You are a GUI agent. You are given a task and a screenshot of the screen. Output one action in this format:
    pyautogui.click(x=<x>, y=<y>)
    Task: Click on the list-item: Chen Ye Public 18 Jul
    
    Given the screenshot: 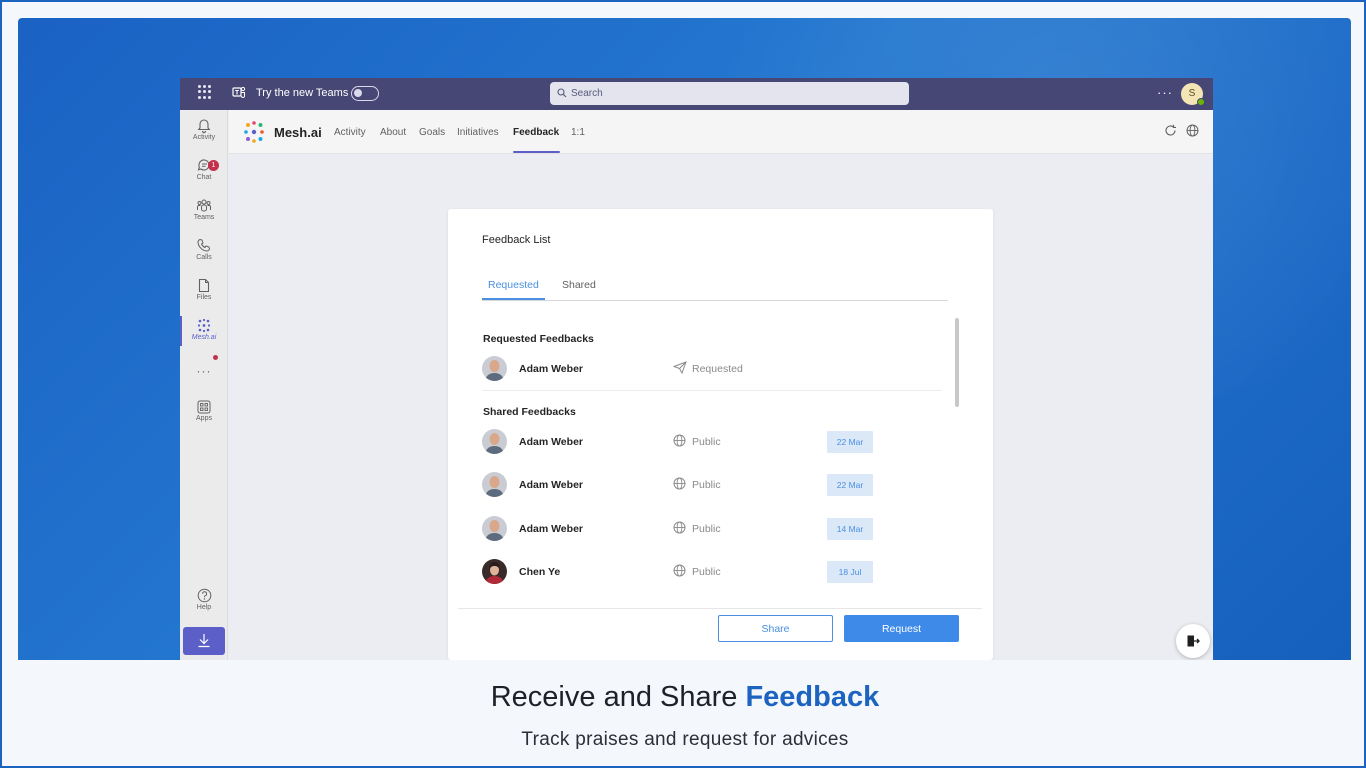 What is the action you would take?
    pyautogui.click(x=713, y=572)
    